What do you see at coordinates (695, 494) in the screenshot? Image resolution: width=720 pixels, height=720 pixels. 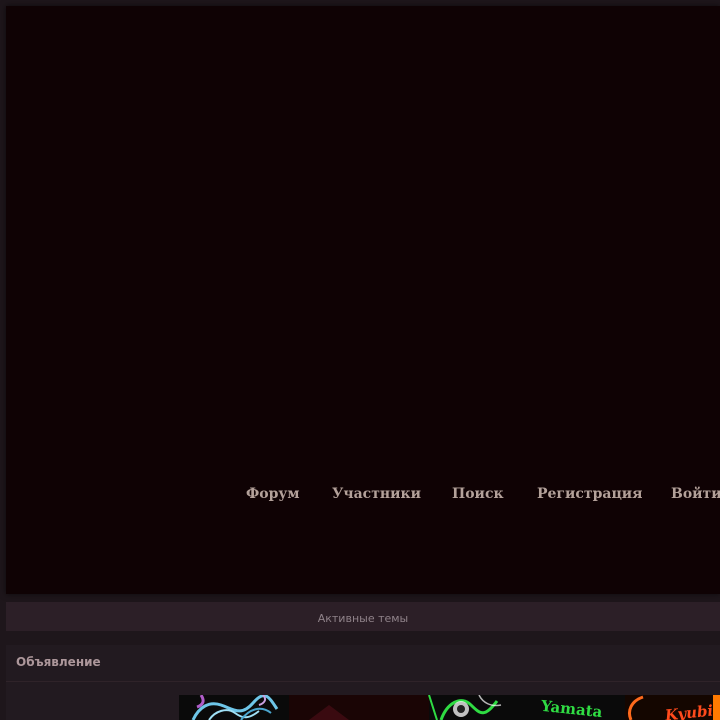 I see `nav-login-link: Войти` at bounding box center [695, 494].